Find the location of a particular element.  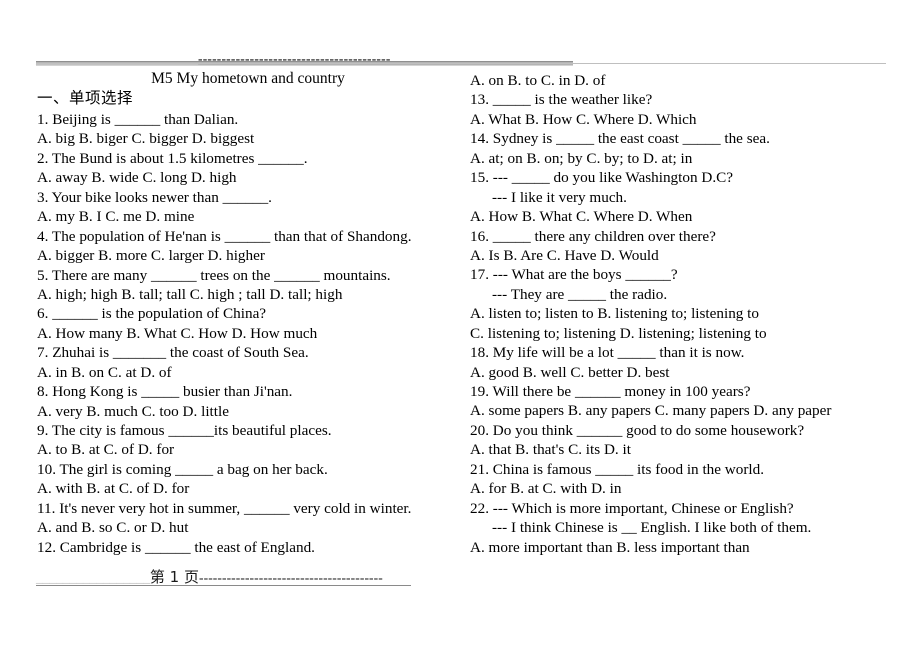

left-column-line: A. very B. much C. too D. little is located at coordinates (133, 411).